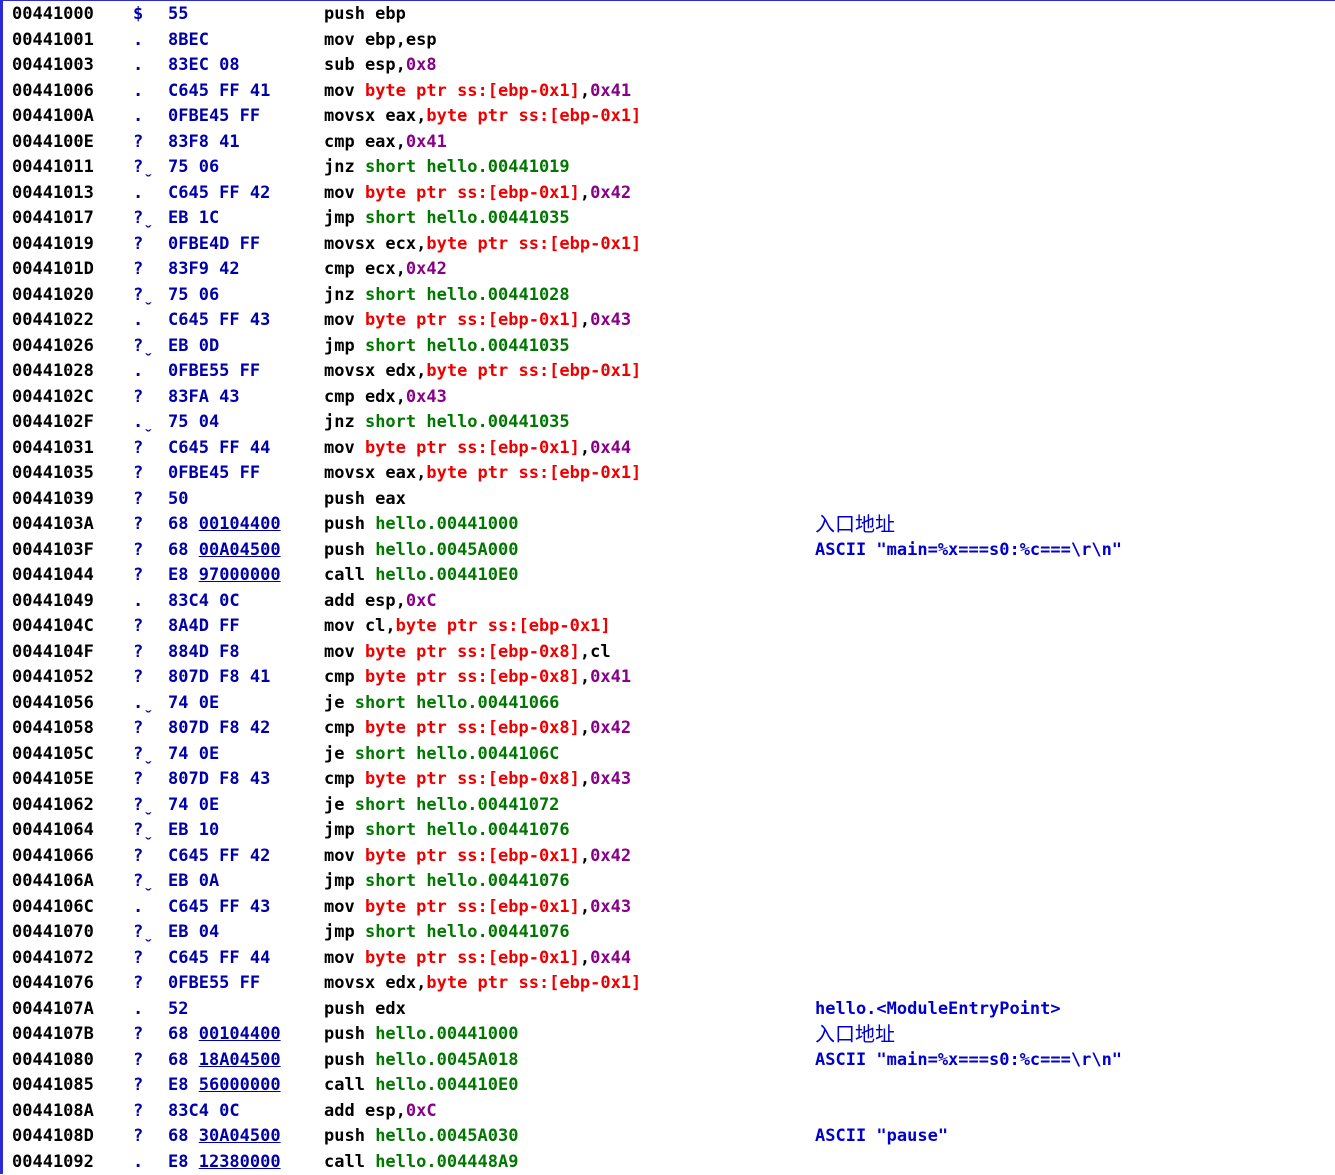 The height and width of the screenshot is (1175, 1335). Describe the element at coordinates (668, 270) in the screenshot. I see `disasm-row: 0044101D?83F9 42cmp ecx,0x42` at that location.